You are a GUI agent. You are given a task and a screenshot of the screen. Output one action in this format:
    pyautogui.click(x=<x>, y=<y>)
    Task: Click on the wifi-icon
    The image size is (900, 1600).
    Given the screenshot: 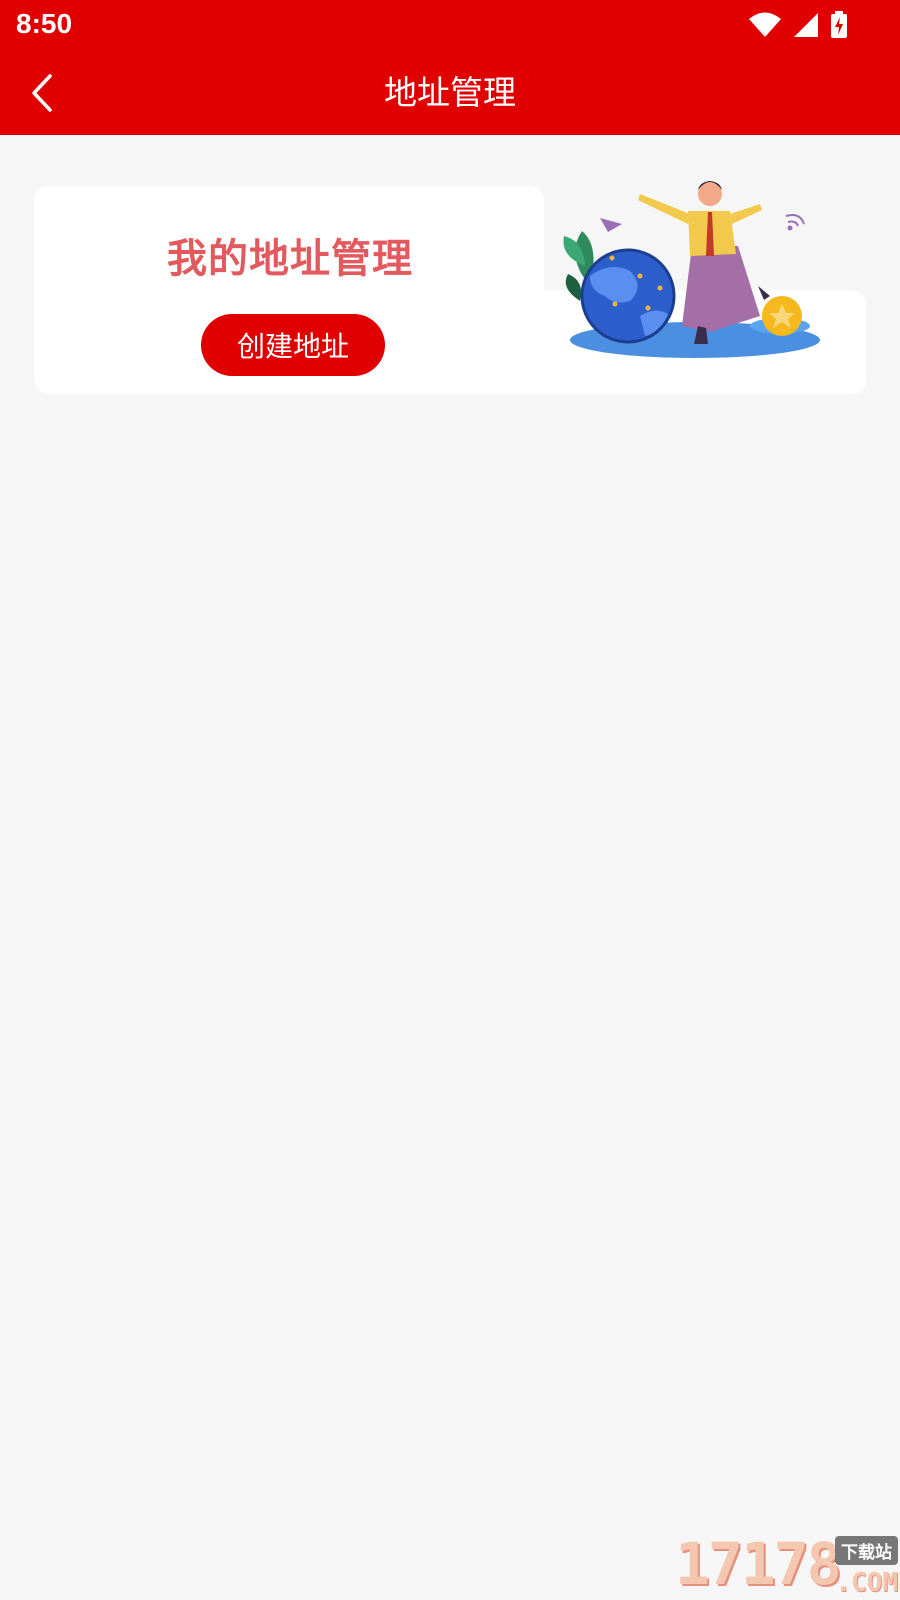 What is the action you would take?
    pyautogui.click(x=765, y=24)
    